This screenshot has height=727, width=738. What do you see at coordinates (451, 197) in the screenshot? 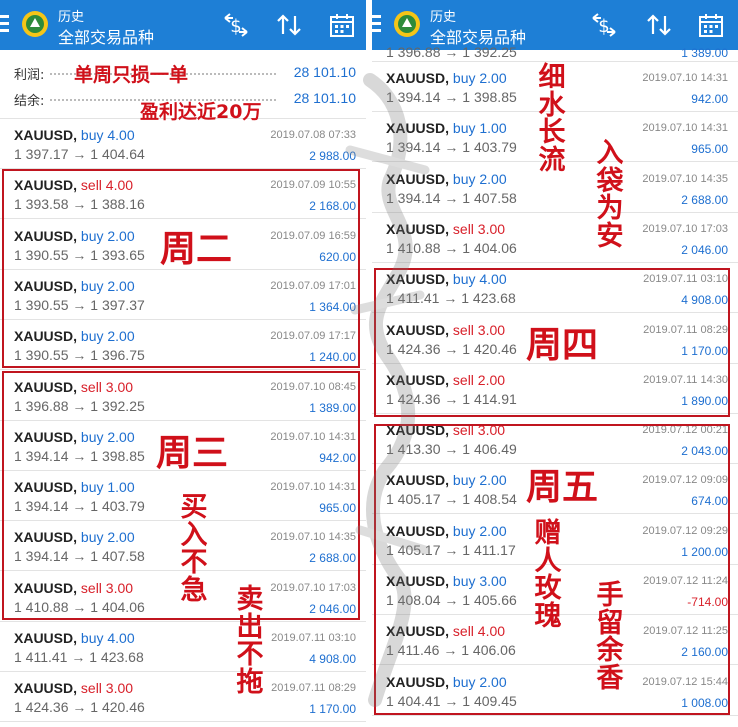
I see `trade-prices: 1 394.14 → 1 407.58` at bounding box center [451, 197].